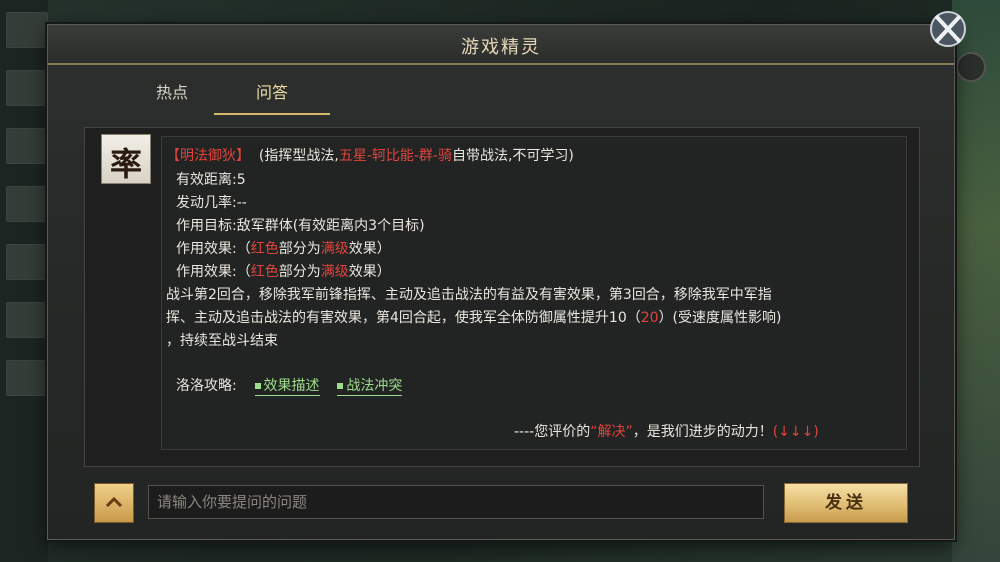 Image resolution: width=1000 pixels, height=562 pixels. I want to click on feedback-mid: ，是我们进步的动力！, so click(702, 432).